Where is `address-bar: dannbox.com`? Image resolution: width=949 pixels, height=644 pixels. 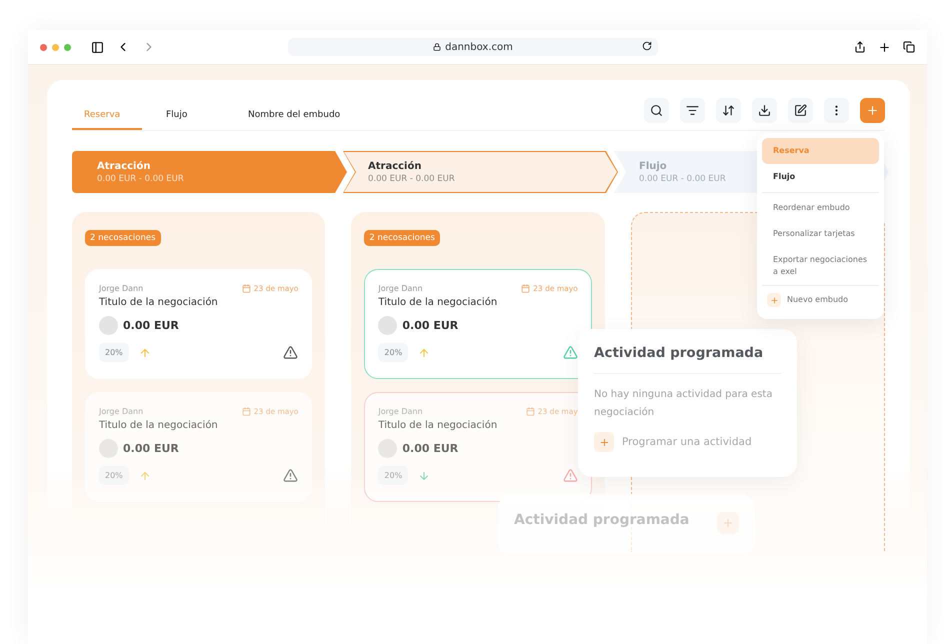
address-bar: dannbox.com is located at coordinates (473, 47).